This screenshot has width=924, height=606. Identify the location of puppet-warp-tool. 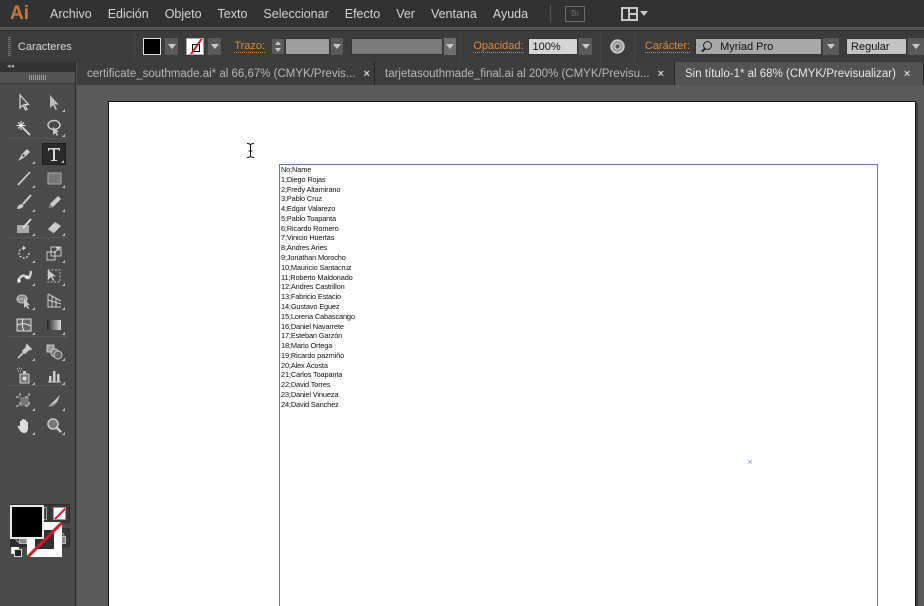
(24, 276).